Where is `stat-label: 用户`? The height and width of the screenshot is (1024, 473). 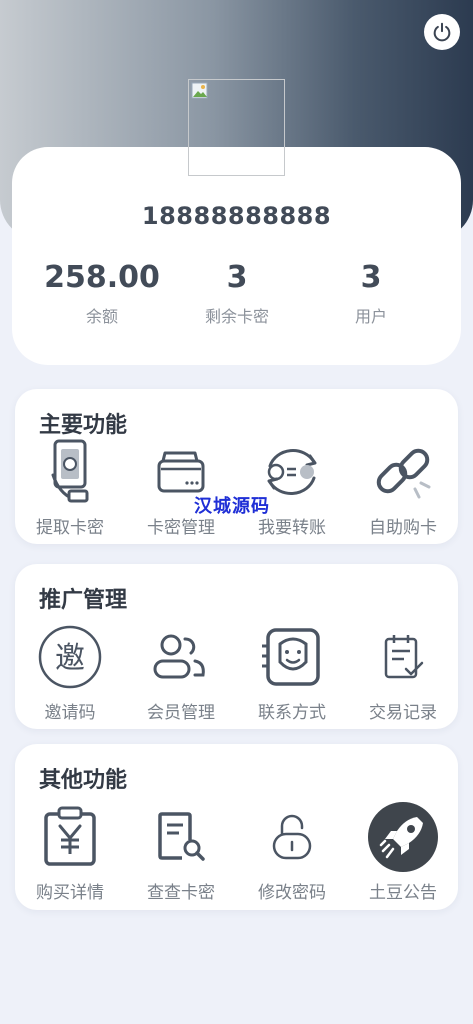 stat-label: 用户 is located at coordinates (370, 316).